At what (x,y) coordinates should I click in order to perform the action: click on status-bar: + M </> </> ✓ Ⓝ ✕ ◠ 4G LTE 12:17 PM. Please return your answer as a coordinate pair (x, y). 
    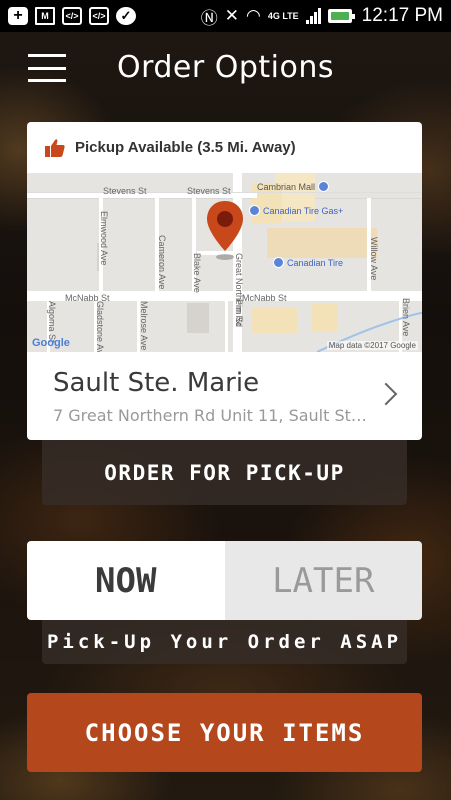
    Looking at the image, I should click on (225, 16).